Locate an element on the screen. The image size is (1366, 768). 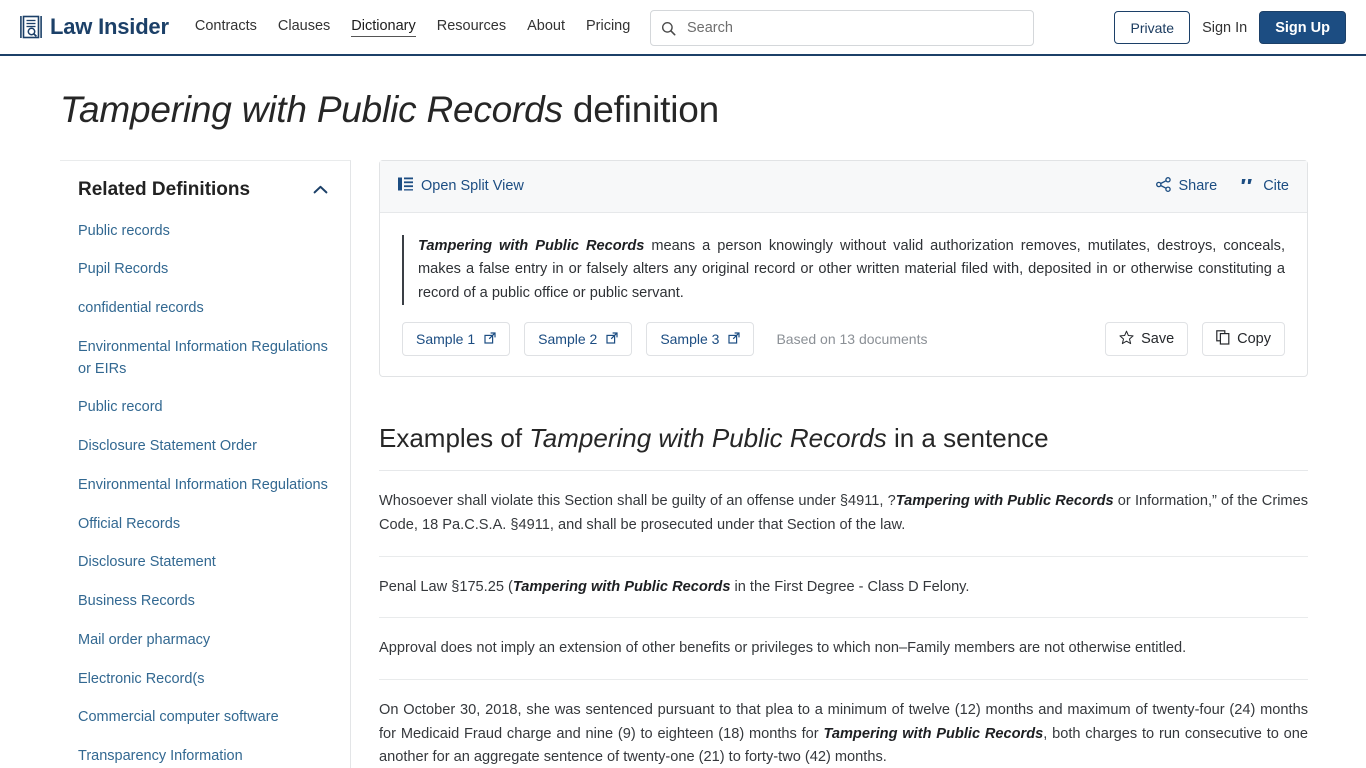
page-title-term: Tampering with Public Records is located at coordinates (311, 109).